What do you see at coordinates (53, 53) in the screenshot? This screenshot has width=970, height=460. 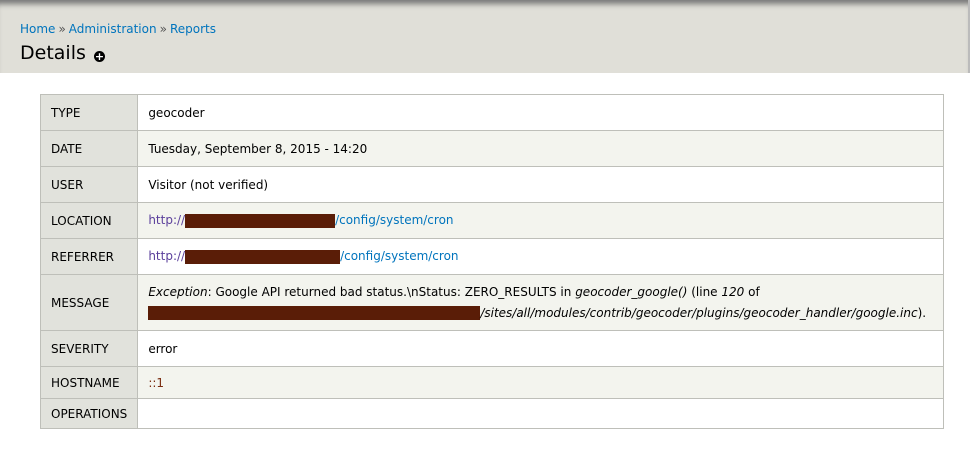 I see `page-title: Details` at bounding box center [53, 53].